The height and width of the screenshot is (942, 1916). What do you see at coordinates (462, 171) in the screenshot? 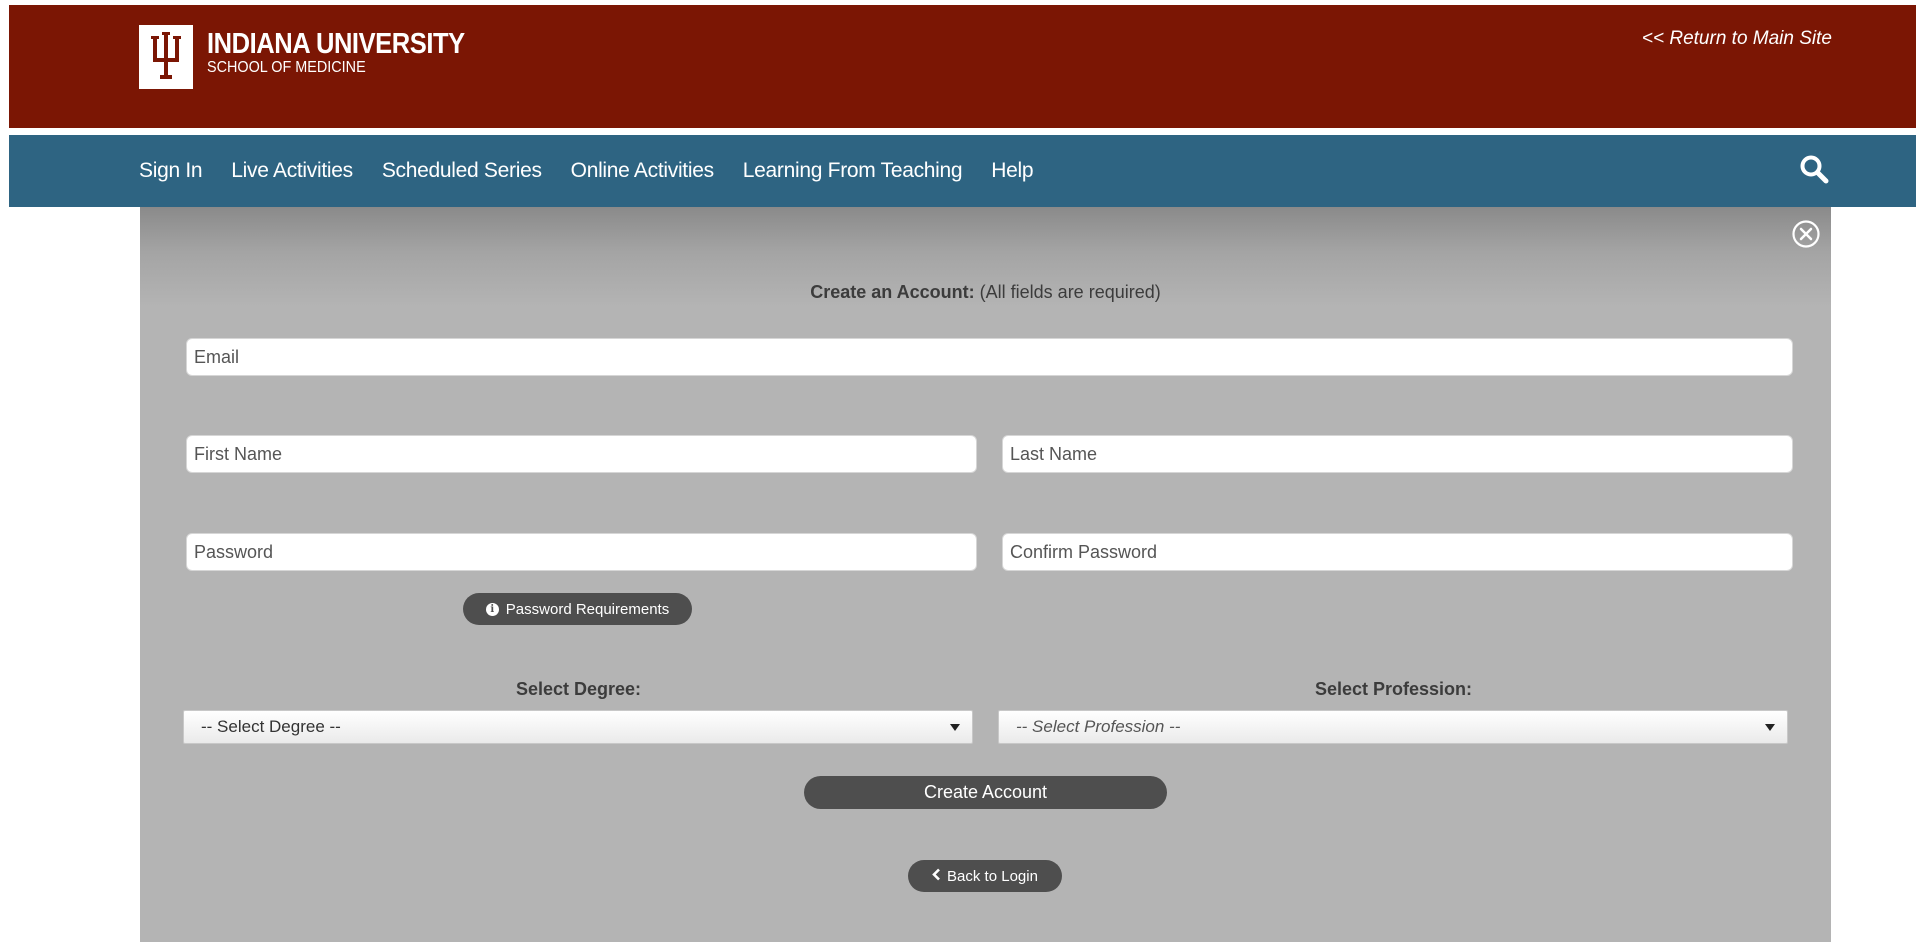
I see `nav-item-scheduled-series: Scheduled Series` at bounding box center [462, 171].